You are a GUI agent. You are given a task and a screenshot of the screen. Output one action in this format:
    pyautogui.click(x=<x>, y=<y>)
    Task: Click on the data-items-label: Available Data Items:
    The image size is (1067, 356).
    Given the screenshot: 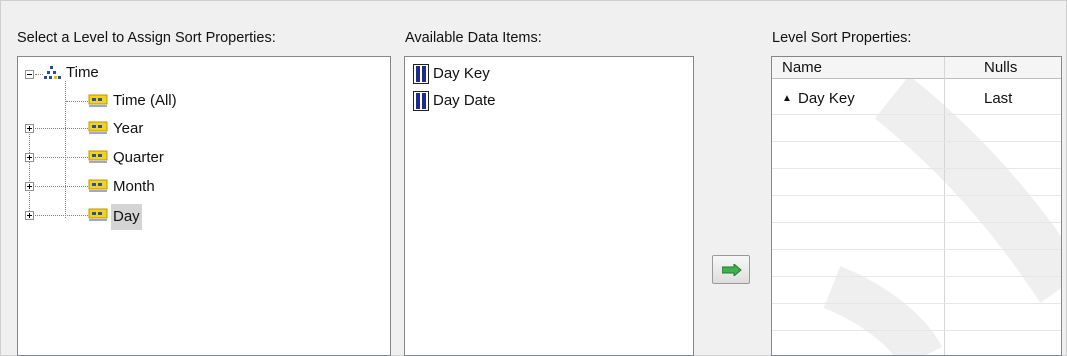 What is the action you would take?
    pyautogui.click(x=473, y=38)
    